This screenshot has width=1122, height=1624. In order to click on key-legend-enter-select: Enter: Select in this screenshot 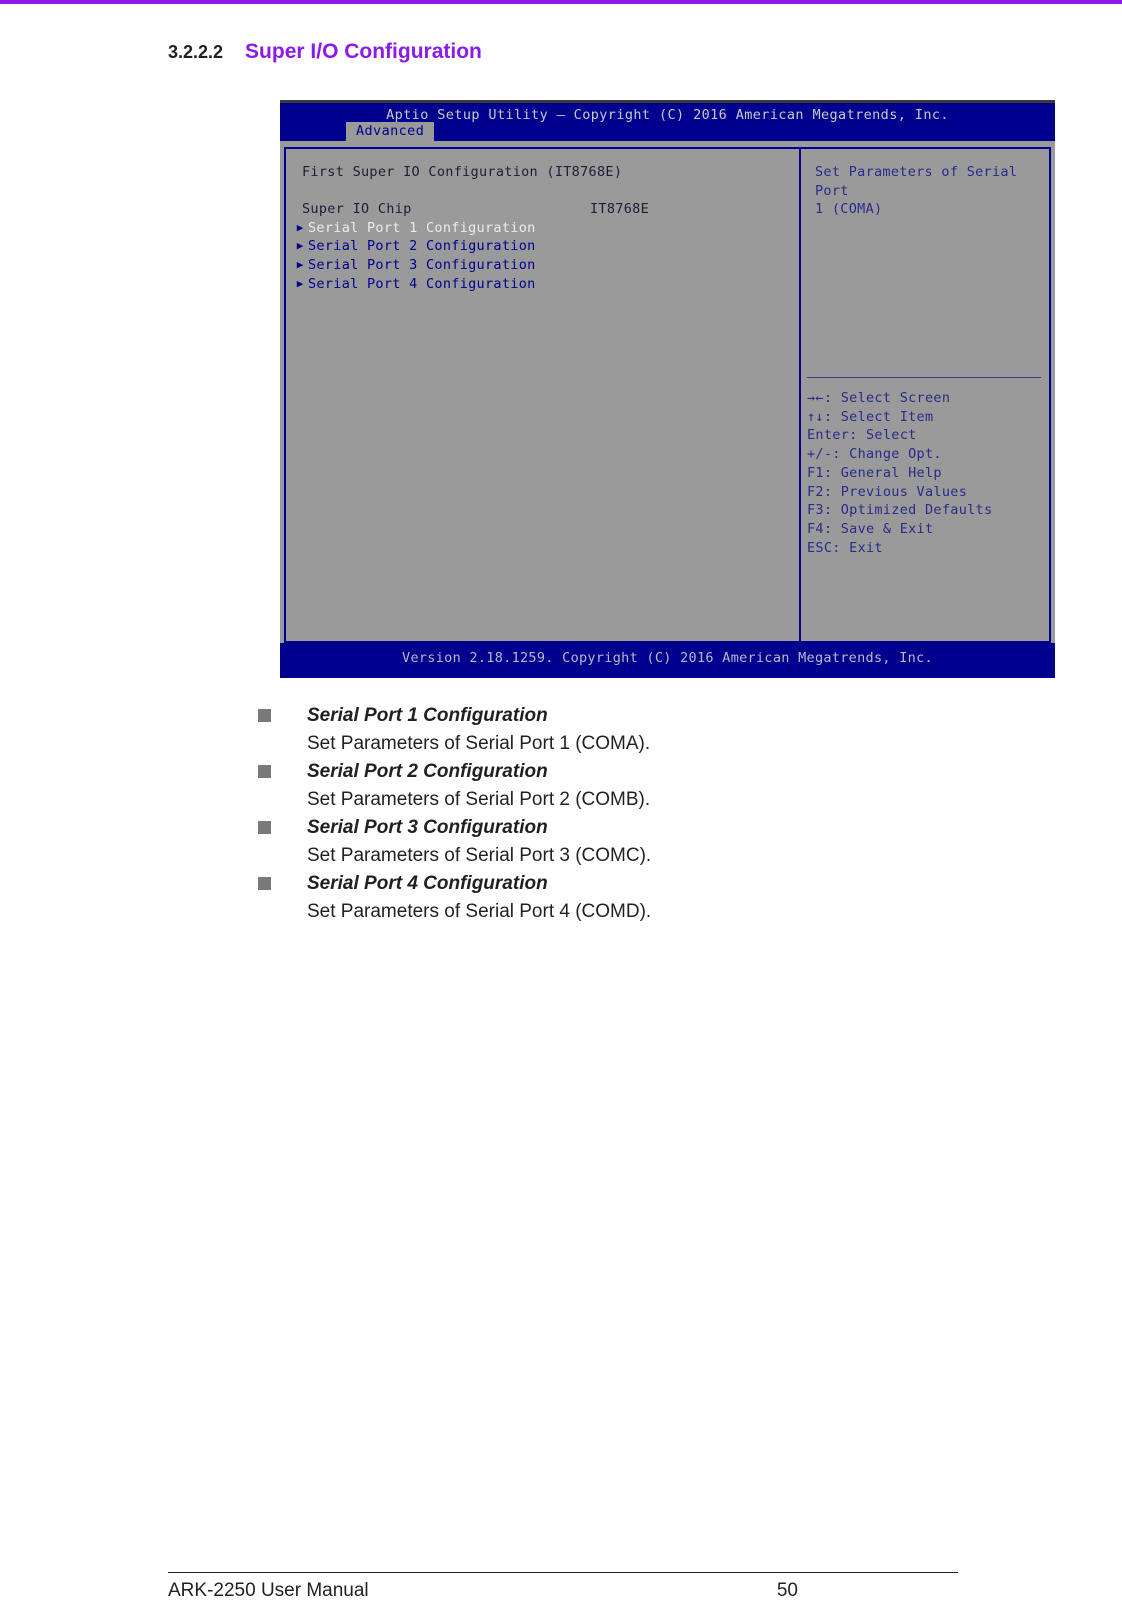, I will do `click(862, 435)`.